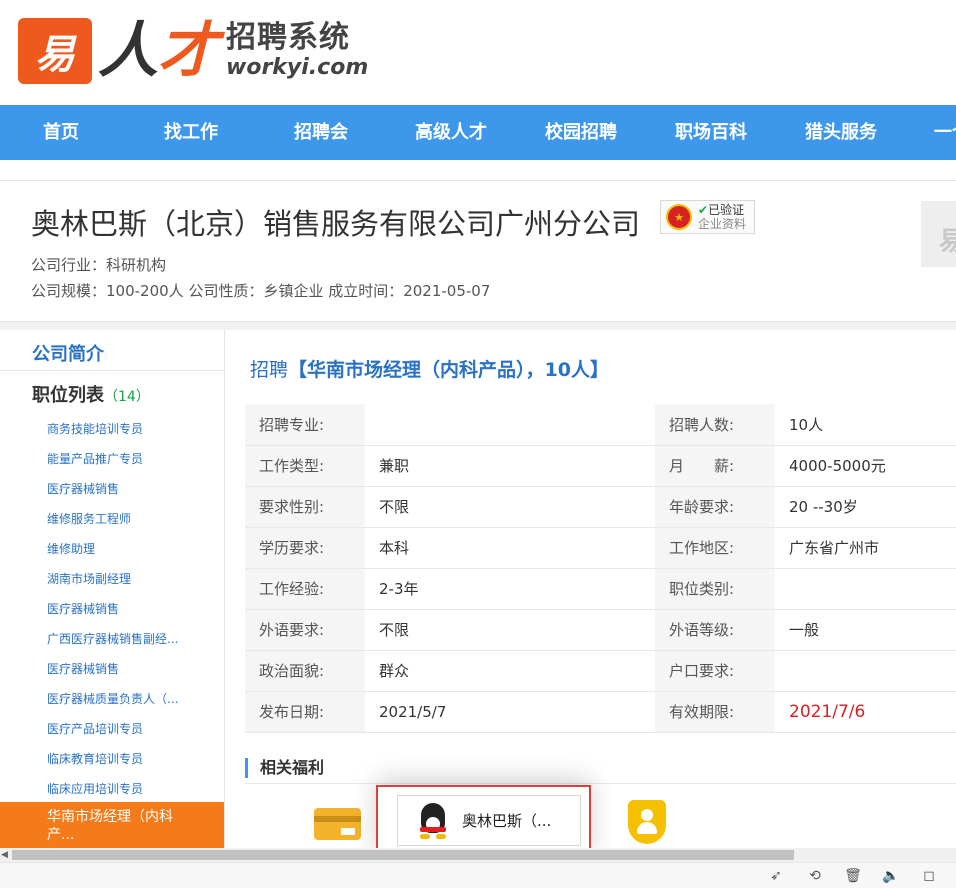 The width and height of the screenshot is (956, 888). I want to click on field-value: 不限, so click(510, 507).